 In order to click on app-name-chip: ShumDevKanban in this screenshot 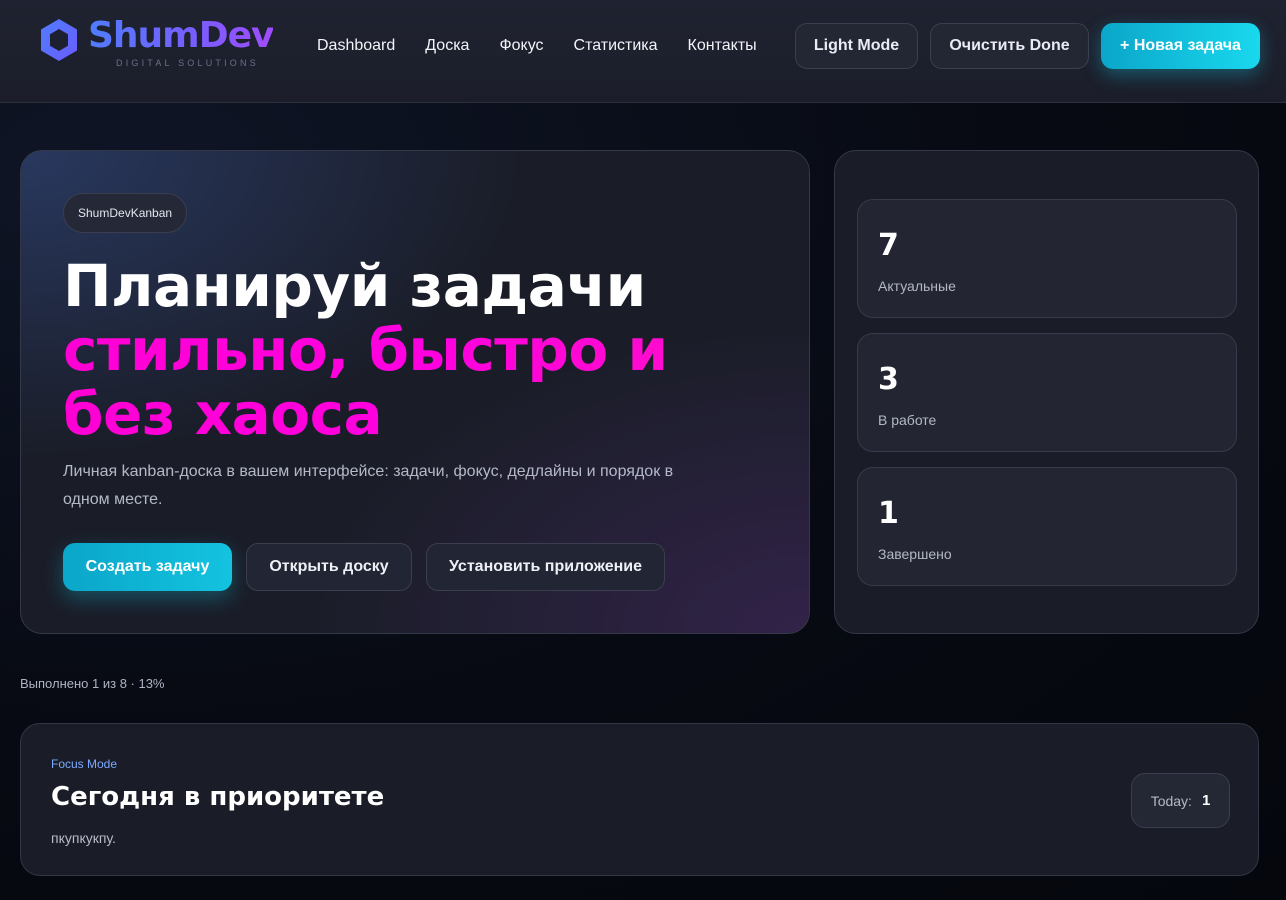, I will do `click(125, 213)`.